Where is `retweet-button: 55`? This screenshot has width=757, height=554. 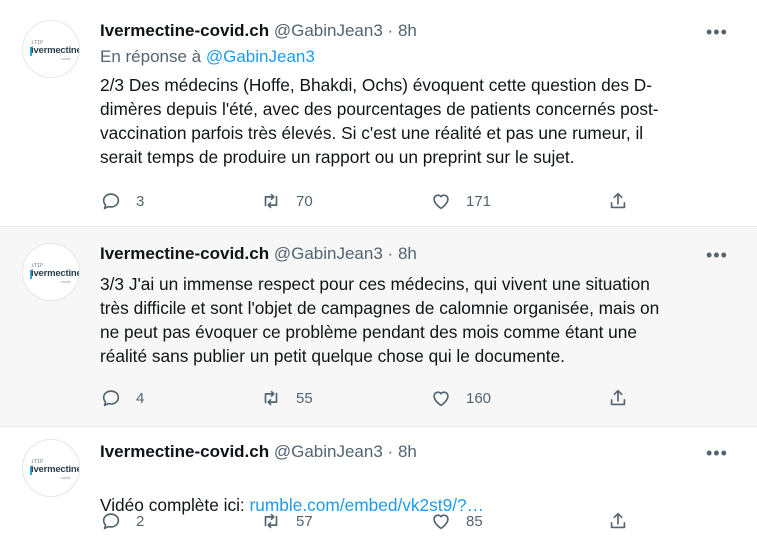 retweet-button: 55 is located at coordinates (286, 398).